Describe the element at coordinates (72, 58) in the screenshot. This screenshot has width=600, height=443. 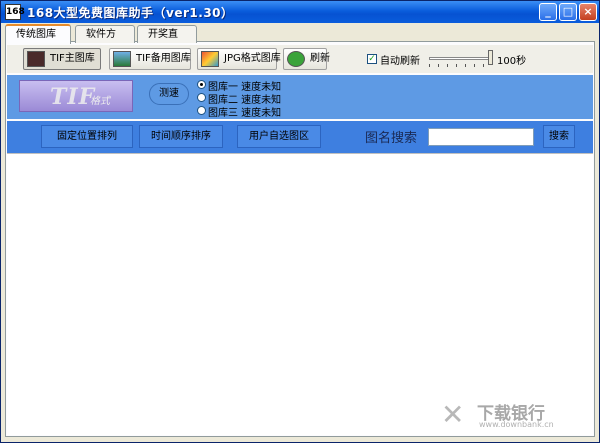
I see `tif-main-label: TIF主图库` at that location.